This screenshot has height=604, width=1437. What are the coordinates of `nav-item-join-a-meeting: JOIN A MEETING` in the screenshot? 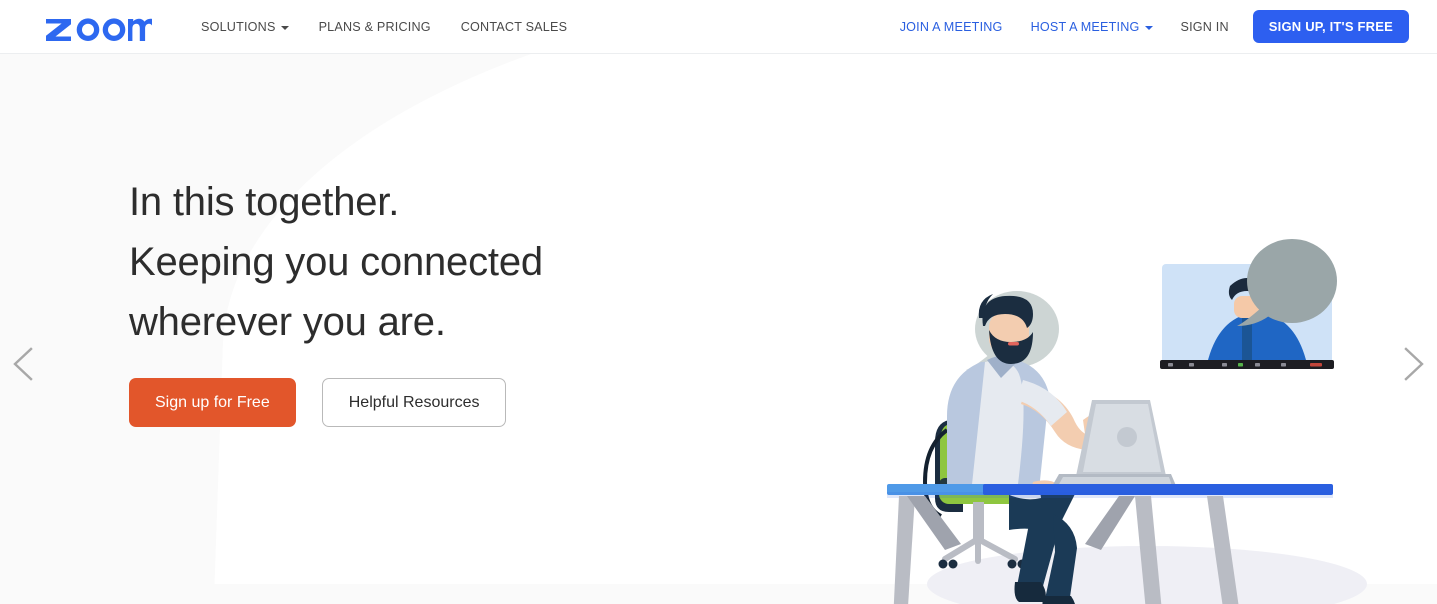 It's located at (951, 27).